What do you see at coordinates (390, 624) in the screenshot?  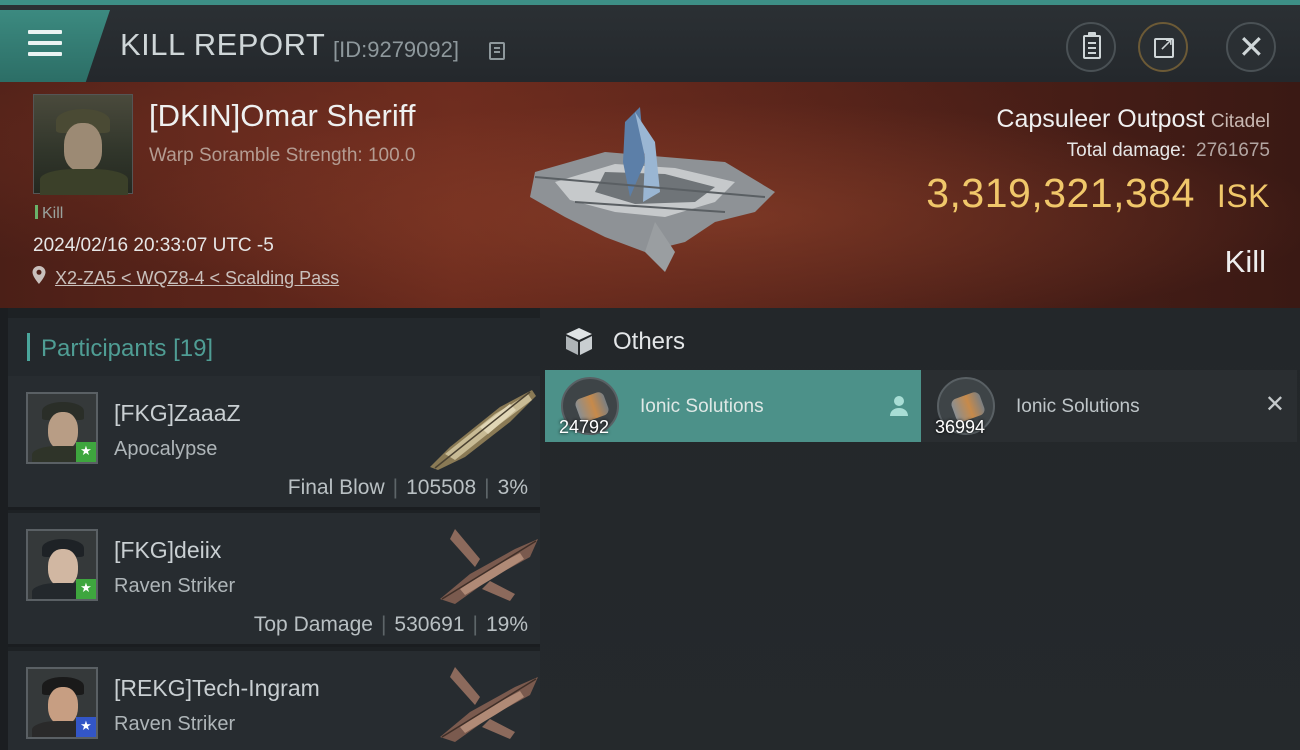 I see `participant-stats: Top Damage | 530691 | 19%` at bounding box center [390, 624].